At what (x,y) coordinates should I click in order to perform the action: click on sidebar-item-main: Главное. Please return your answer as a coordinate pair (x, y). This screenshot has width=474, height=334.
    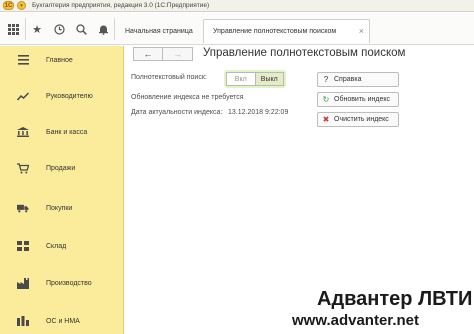
    Looking at the image, I should click on (62, 60).